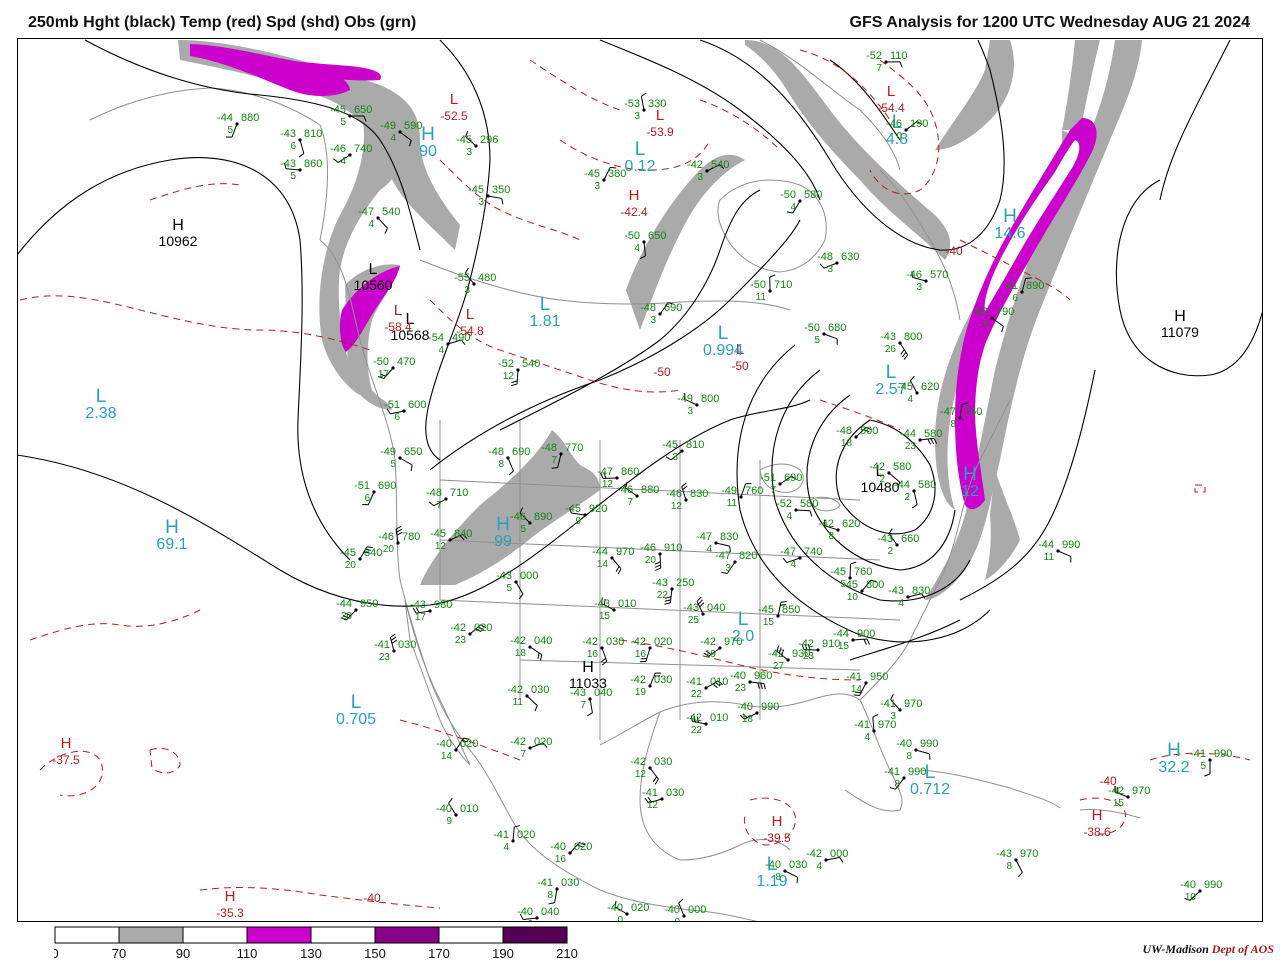 The height and width of the screenshot is (960, 1280). What do you see at coordinates (716, 608) in the screenshot?
I see `obs-height: 040` at bounding box center [716, 608].